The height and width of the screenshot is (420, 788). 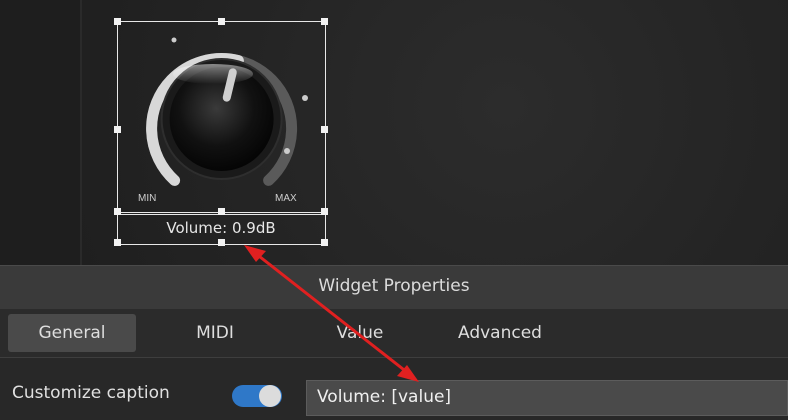 I want to click on tab-general: General, so click(x=72, y=333).